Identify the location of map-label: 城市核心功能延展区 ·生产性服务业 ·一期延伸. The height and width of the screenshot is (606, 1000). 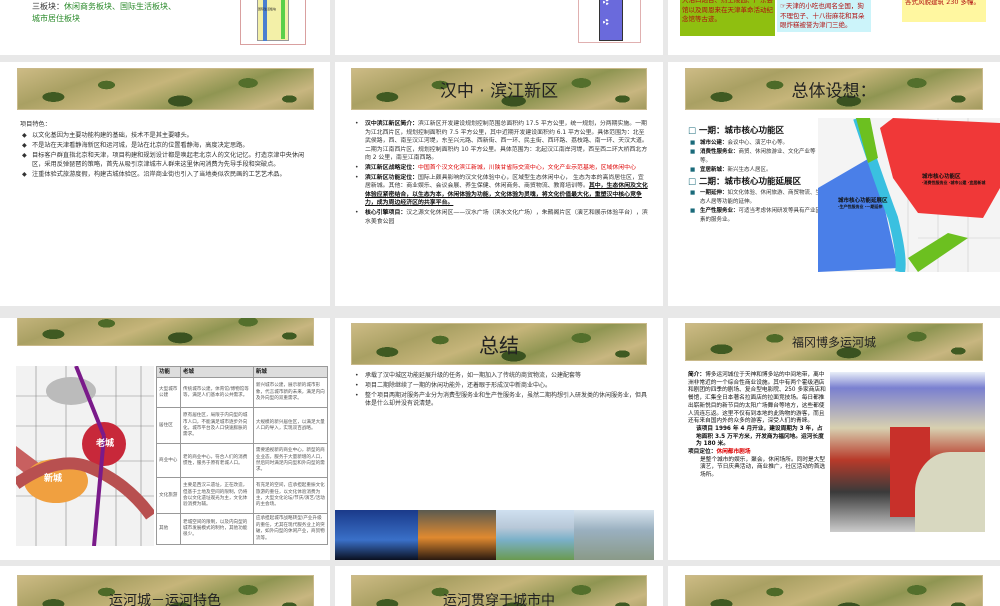
(863, 203).